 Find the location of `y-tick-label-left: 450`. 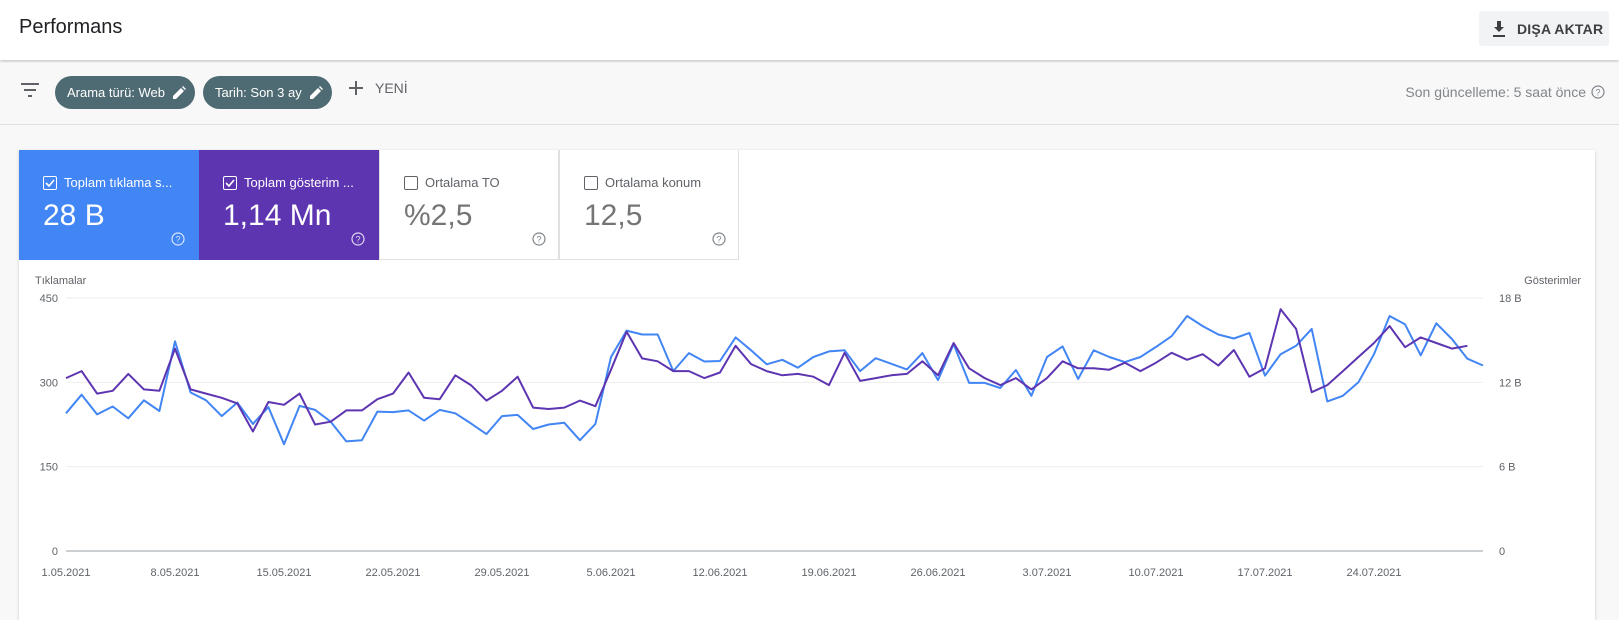

y-tick-label-left: 450 is located at coordinates (49, 299).